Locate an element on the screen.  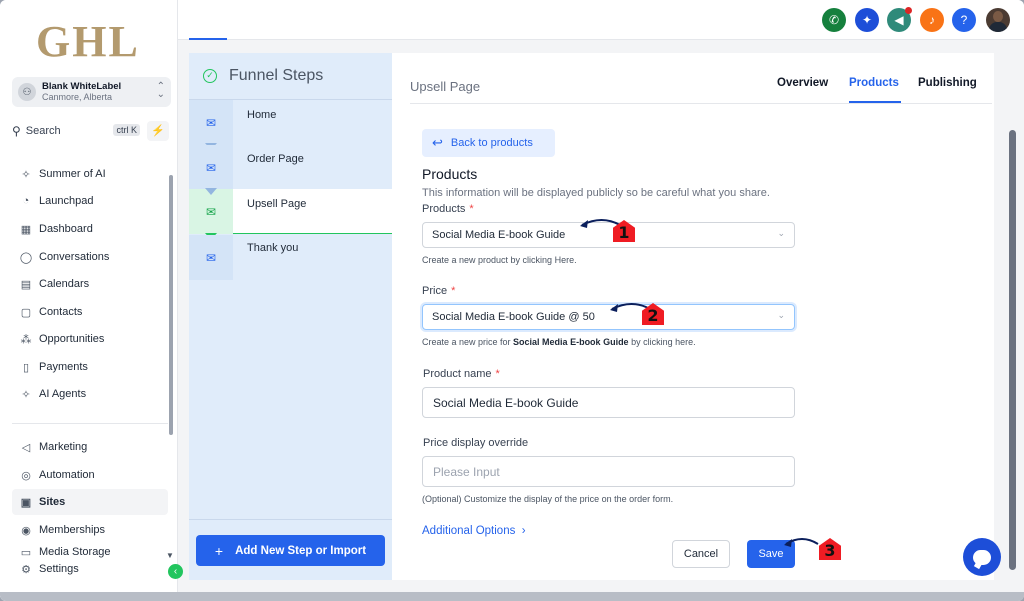
sidebar-item-summer-of-ai: ✧ Summer of AI is located at coordinates (90, 174).